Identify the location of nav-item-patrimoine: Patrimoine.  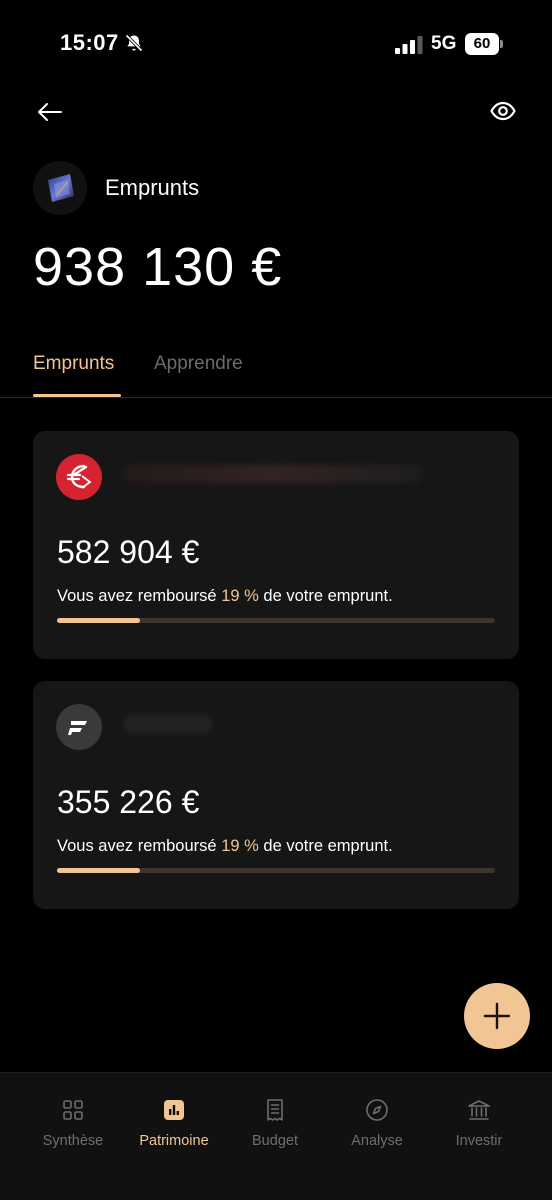
(174, 1123).